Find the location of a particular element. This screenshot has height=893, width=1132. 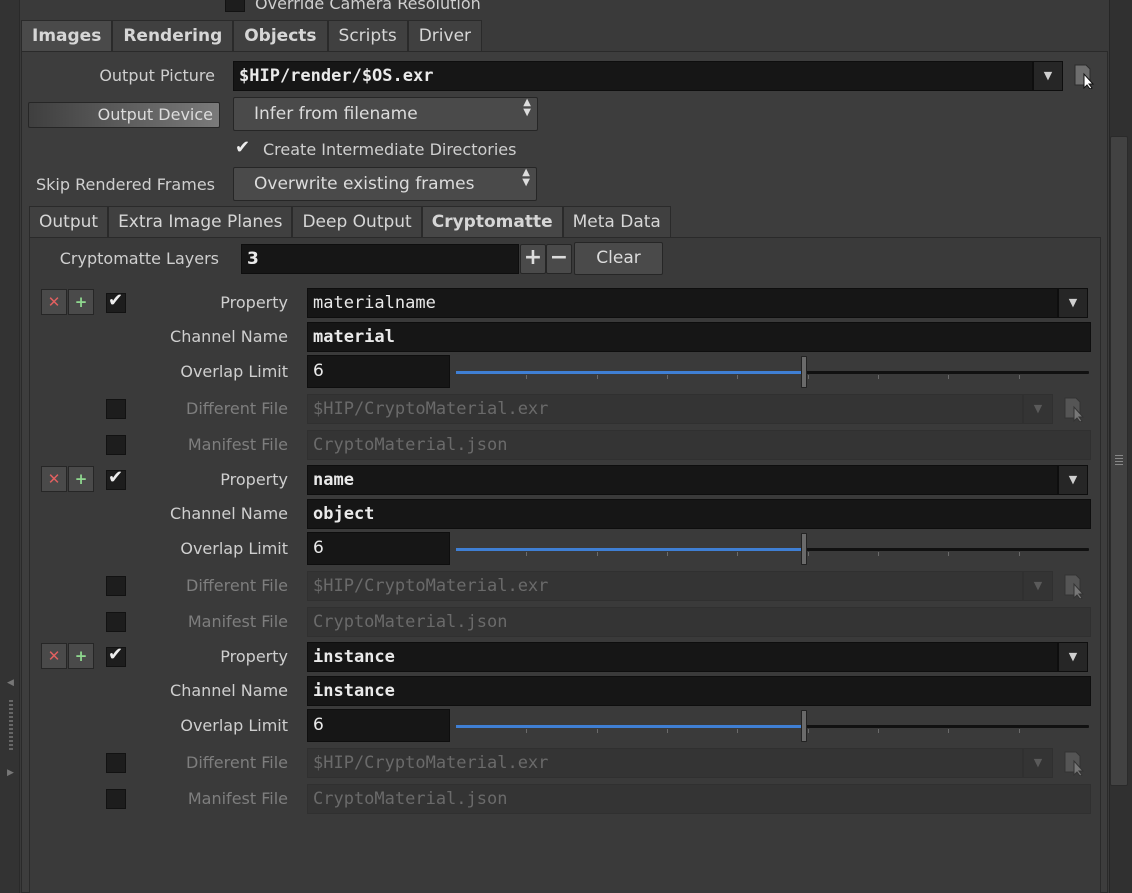

subtab-extra-image-planes: Extra Image Planes is located at coordinates (200, 222).